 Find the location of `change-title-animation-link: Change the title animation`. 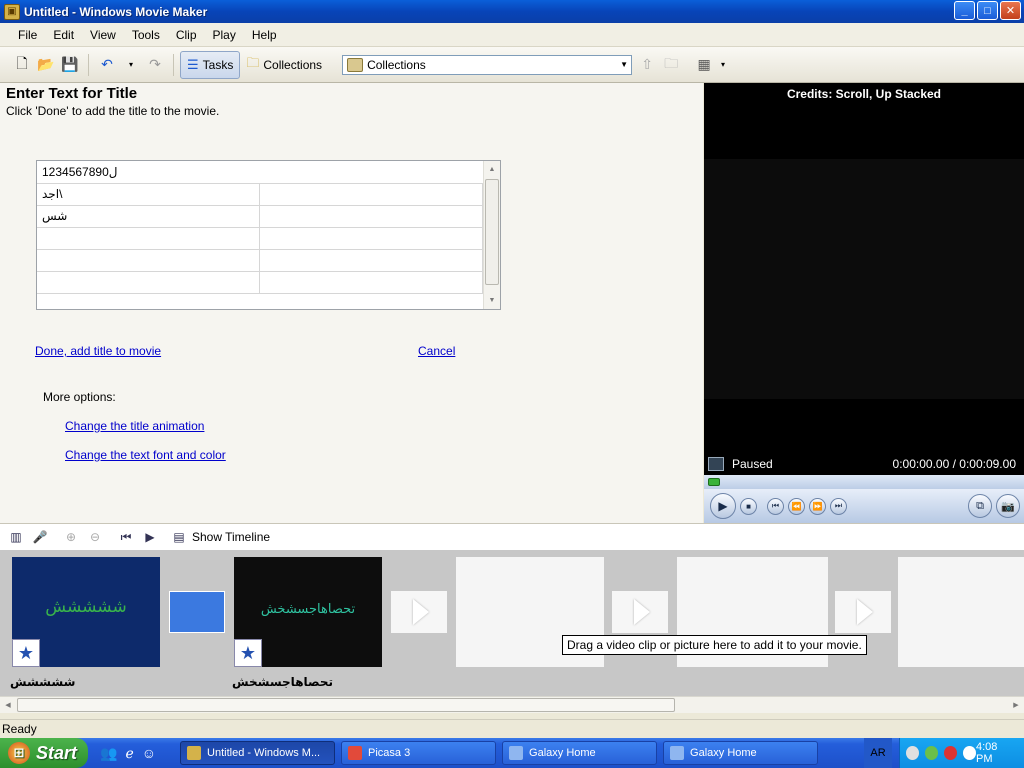

change-title-animation-link: Change the title animation is located at coordinates (134, 426).